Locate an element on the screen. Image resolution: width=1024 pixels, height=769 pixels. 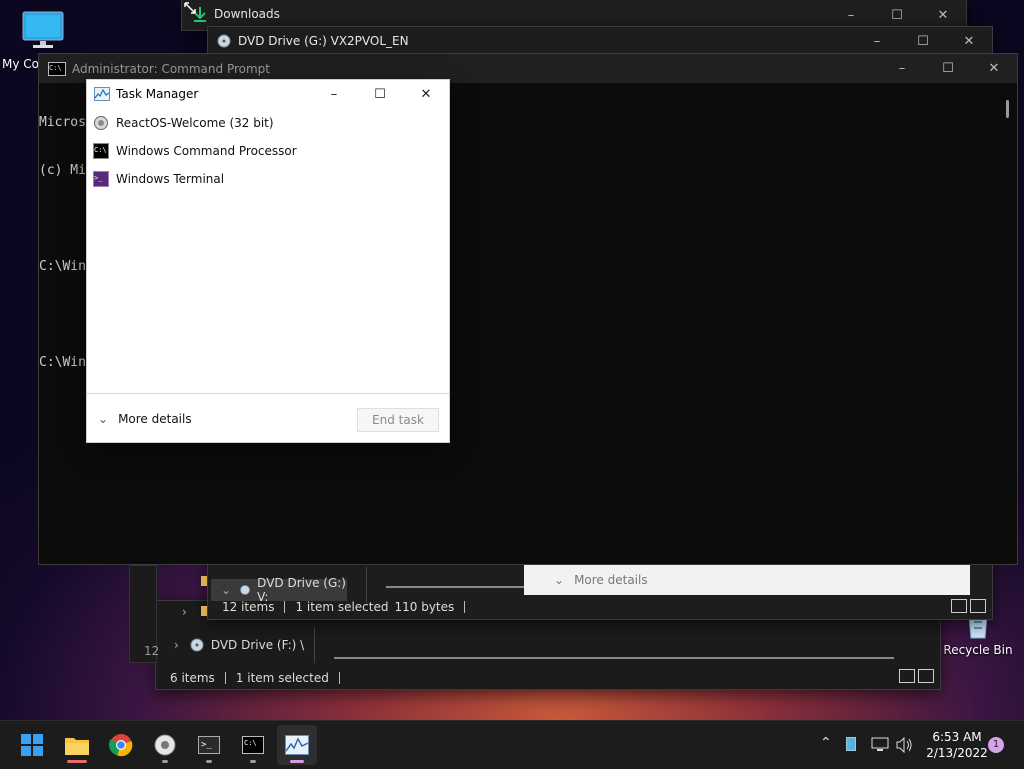
taskbar: >_ C:\ ⌃ 6:53 AM 2/13/2022 1 is located at coordinates (512, 744).